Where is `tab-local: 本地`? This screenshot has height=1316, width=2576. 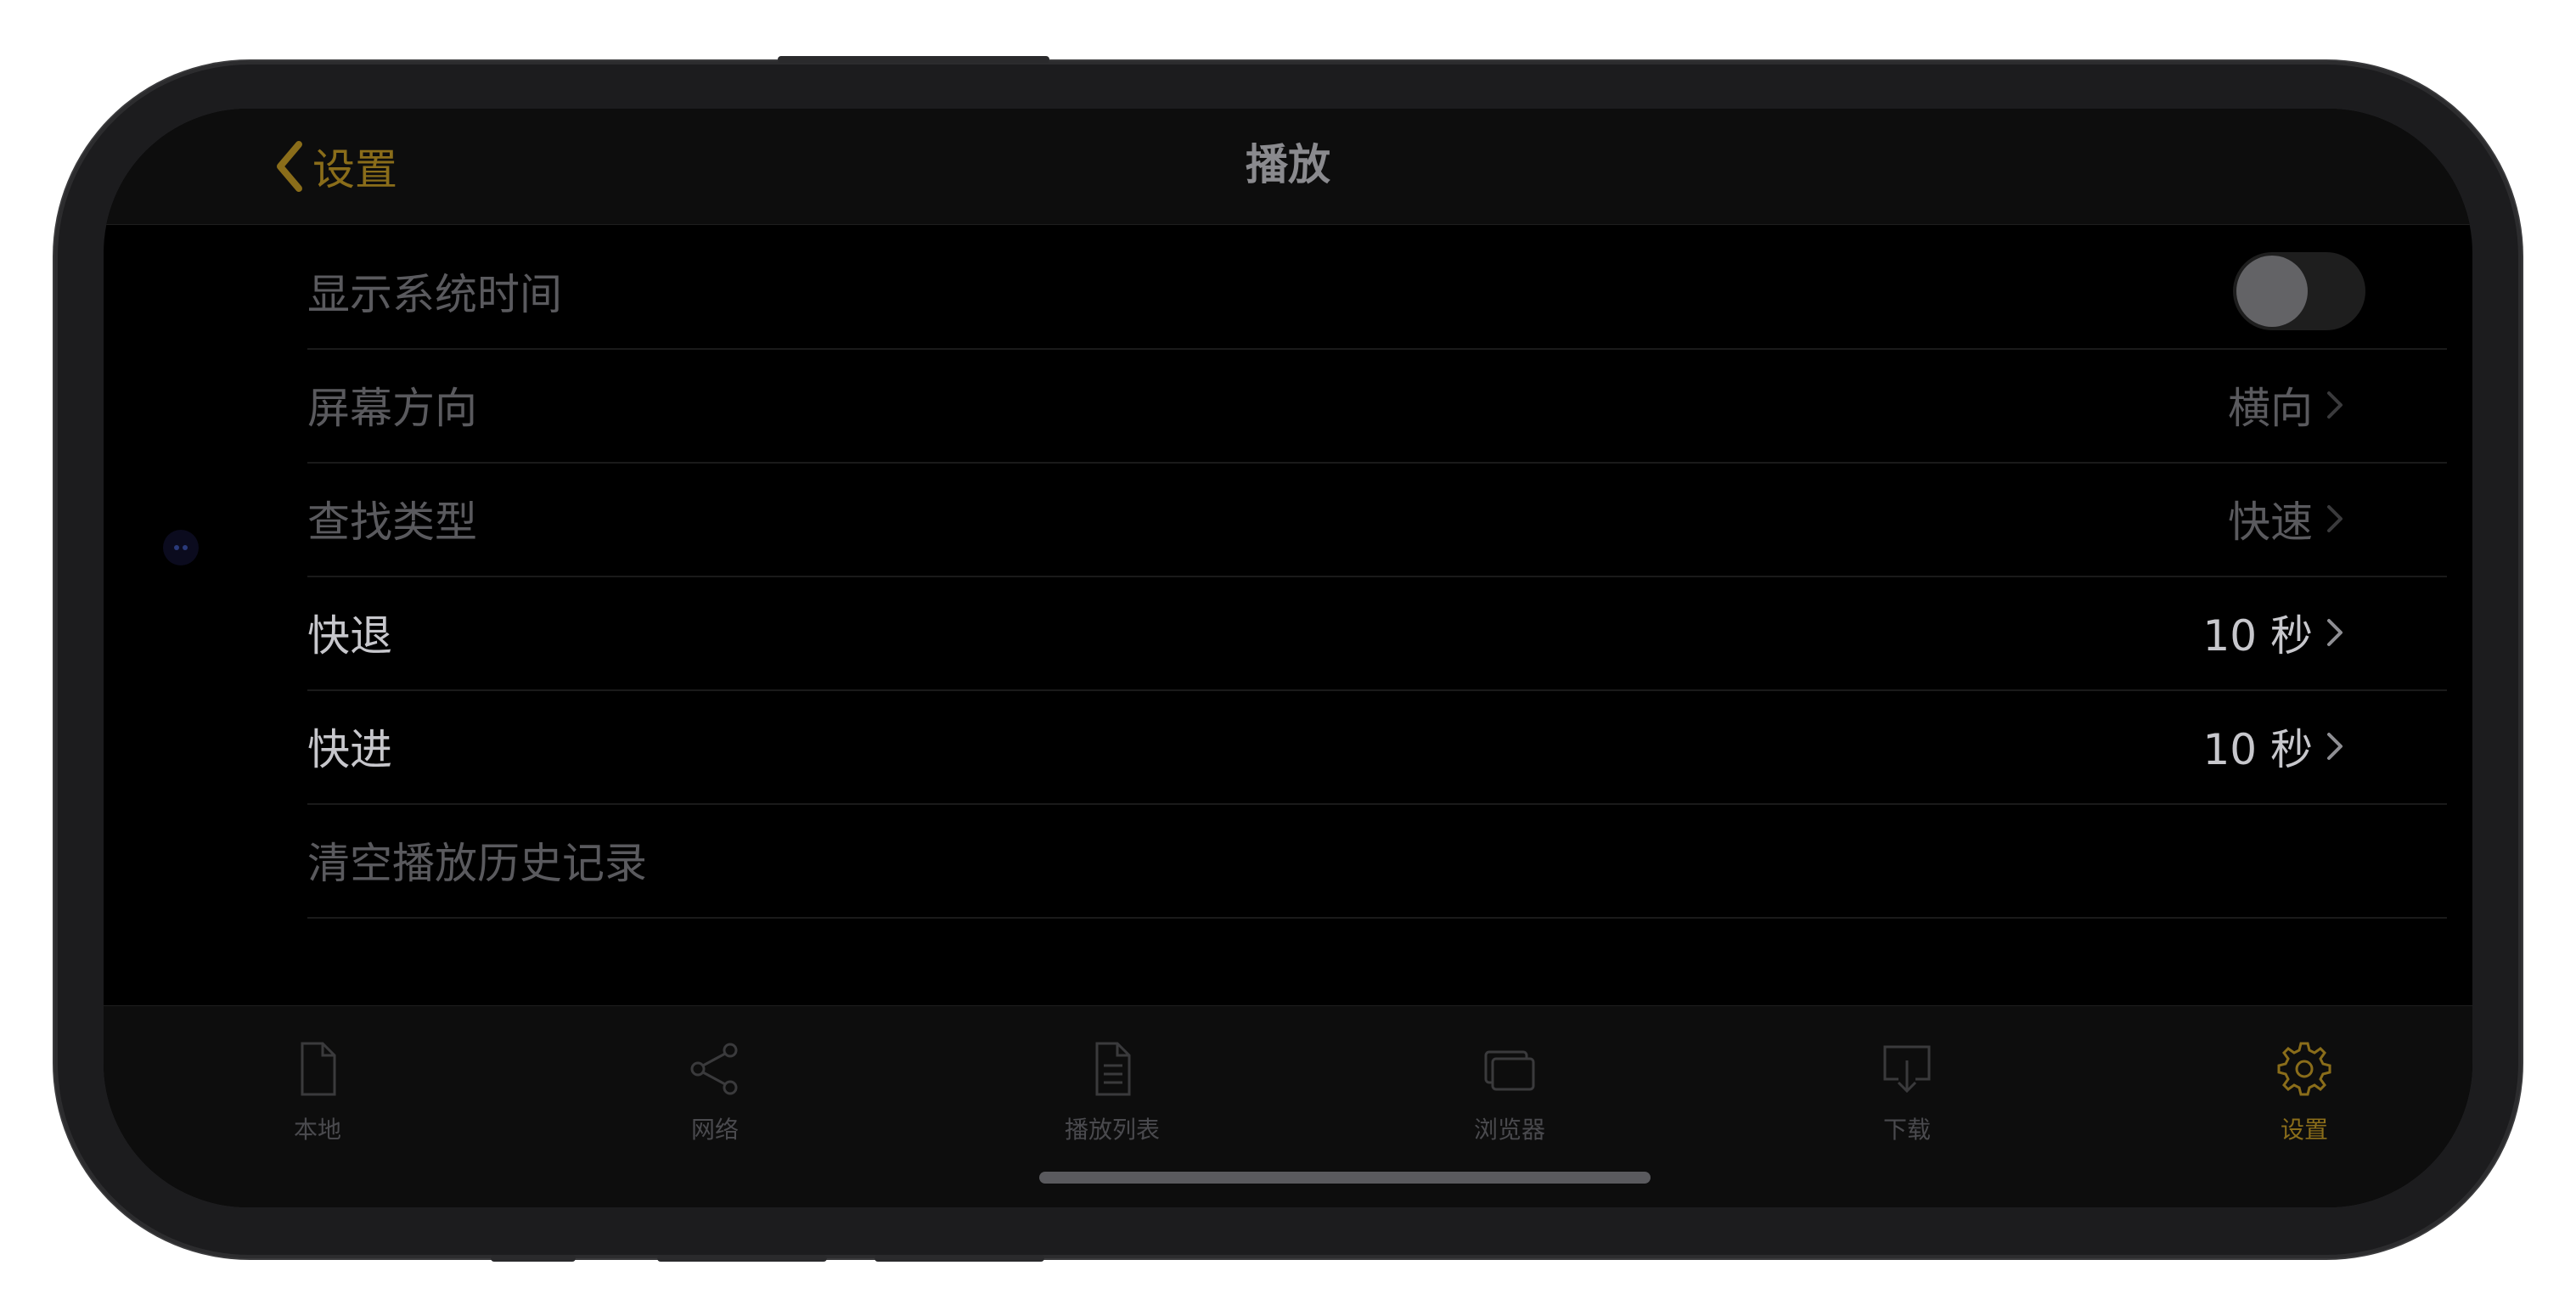 tab-local: 本地 is located at coordinates (317, 1091).